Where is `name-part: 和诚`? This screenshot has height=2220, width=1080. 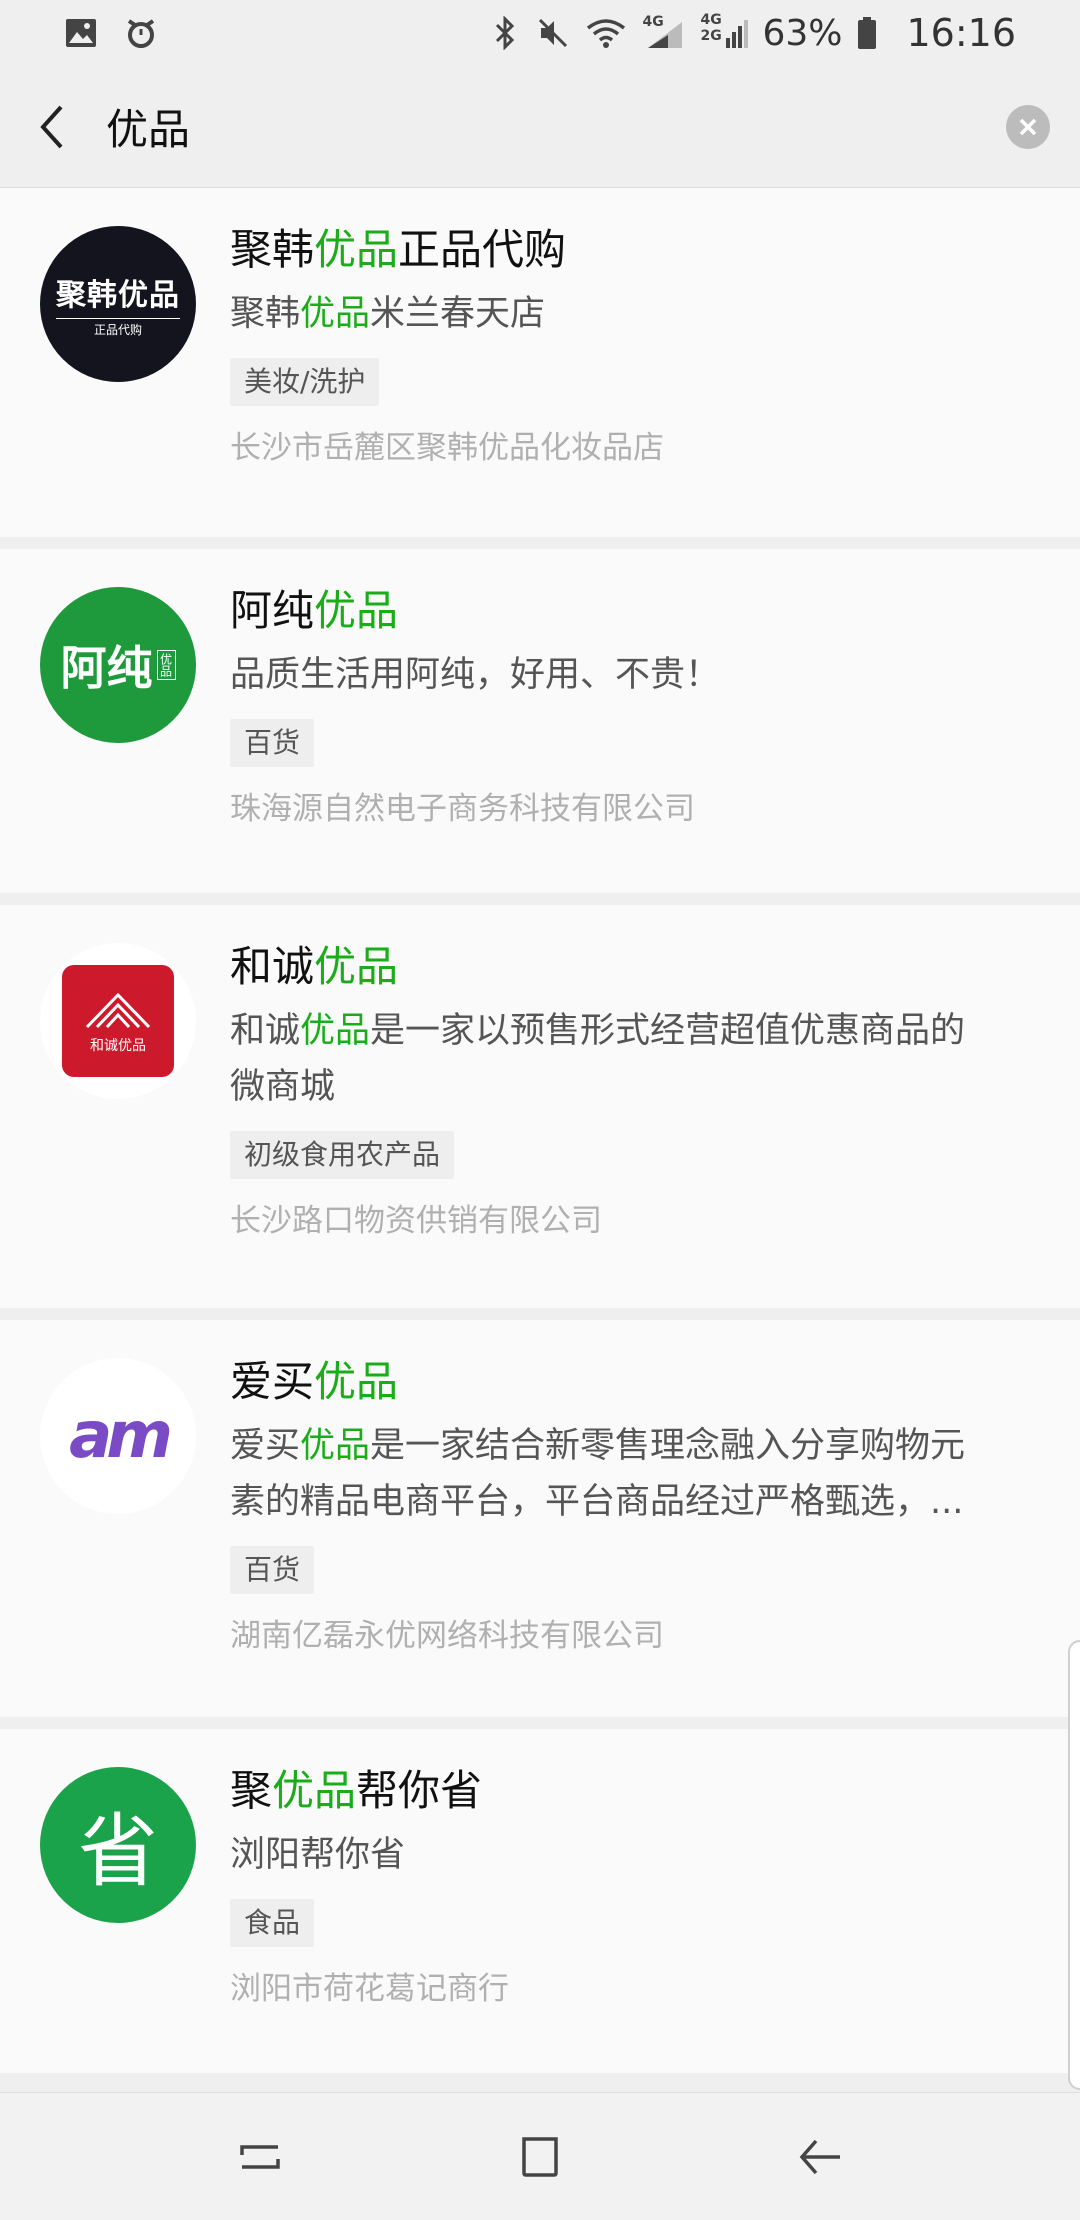
name-part: 和诚 is located at coordinates (272, 966).